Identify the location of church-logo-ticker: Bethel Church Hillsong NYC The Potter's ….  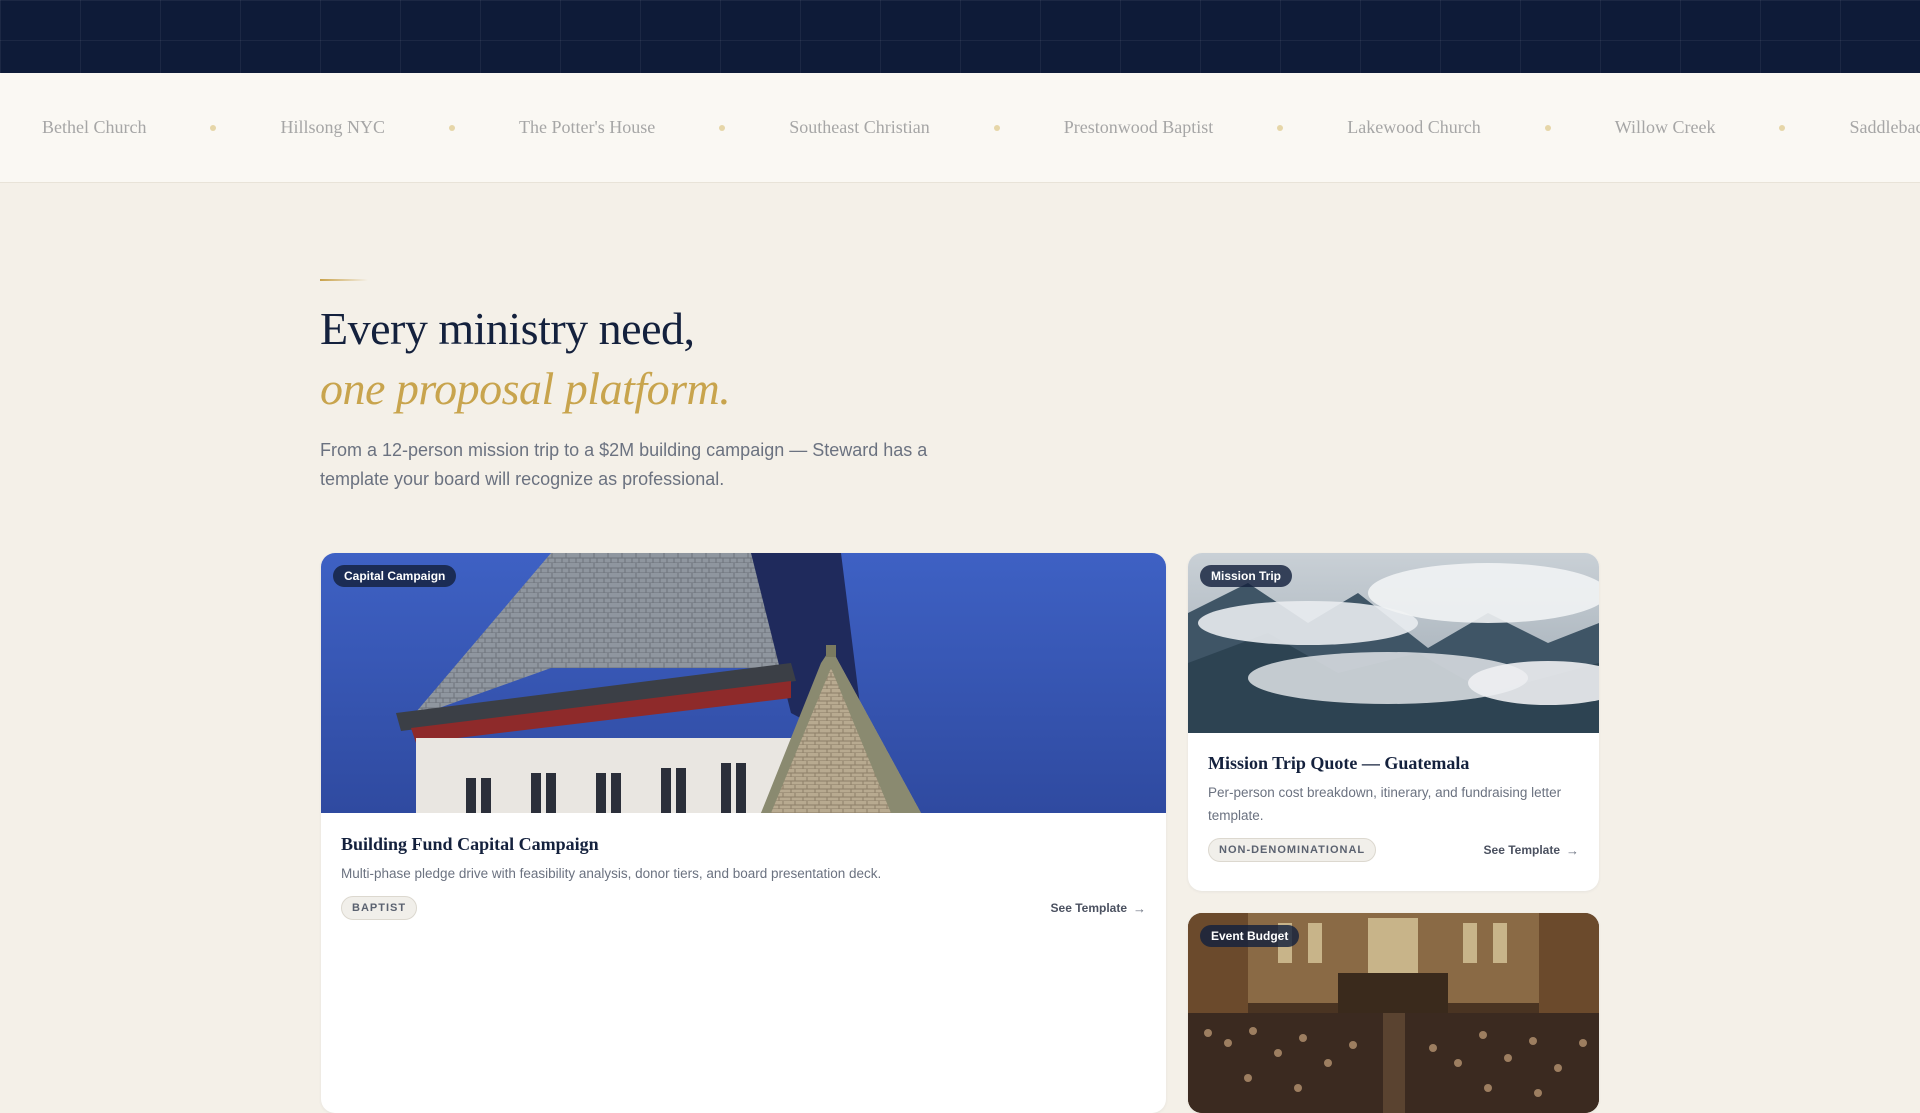
(960, 128).